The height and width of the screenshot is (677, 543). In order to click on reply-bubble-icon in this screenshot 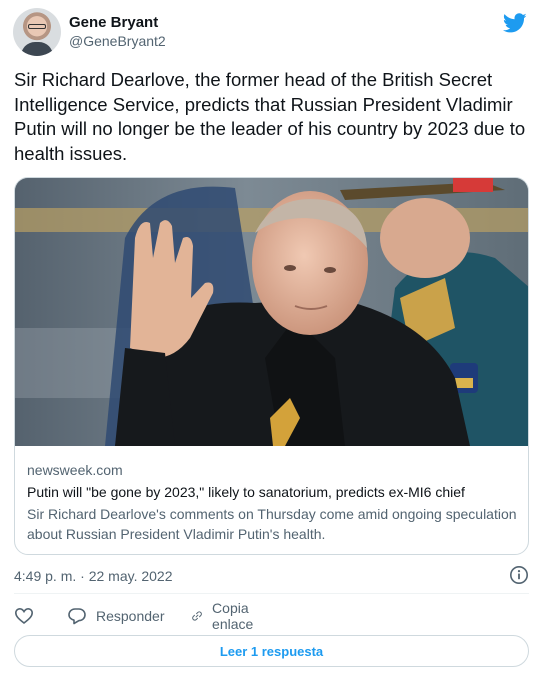, I will do `click(77, 616)`.